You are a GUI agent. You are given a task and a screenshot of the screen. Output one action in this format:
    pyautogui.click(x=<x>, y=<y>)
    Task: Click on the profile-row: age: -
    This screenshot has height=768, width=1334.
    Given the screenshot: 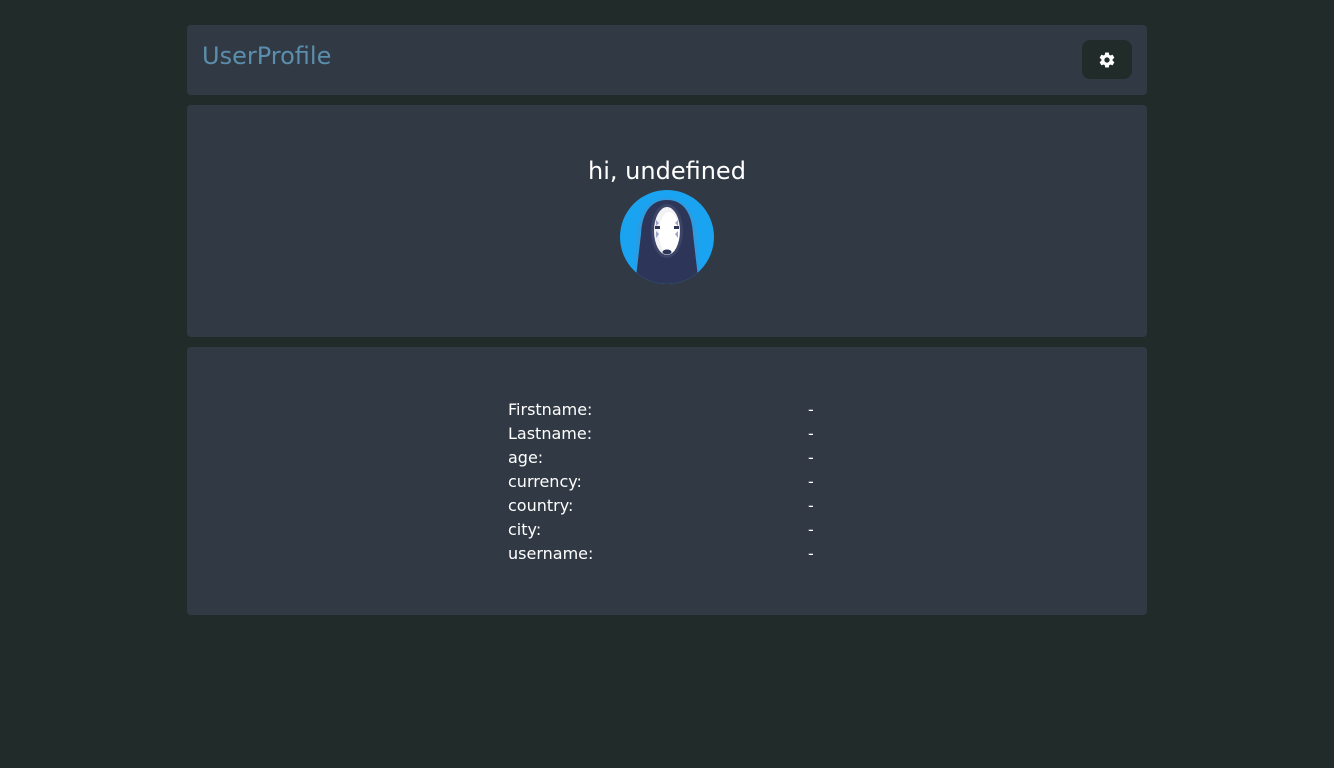 What is the action you would take?
    pyautogui.click(x=688, y=458)
    